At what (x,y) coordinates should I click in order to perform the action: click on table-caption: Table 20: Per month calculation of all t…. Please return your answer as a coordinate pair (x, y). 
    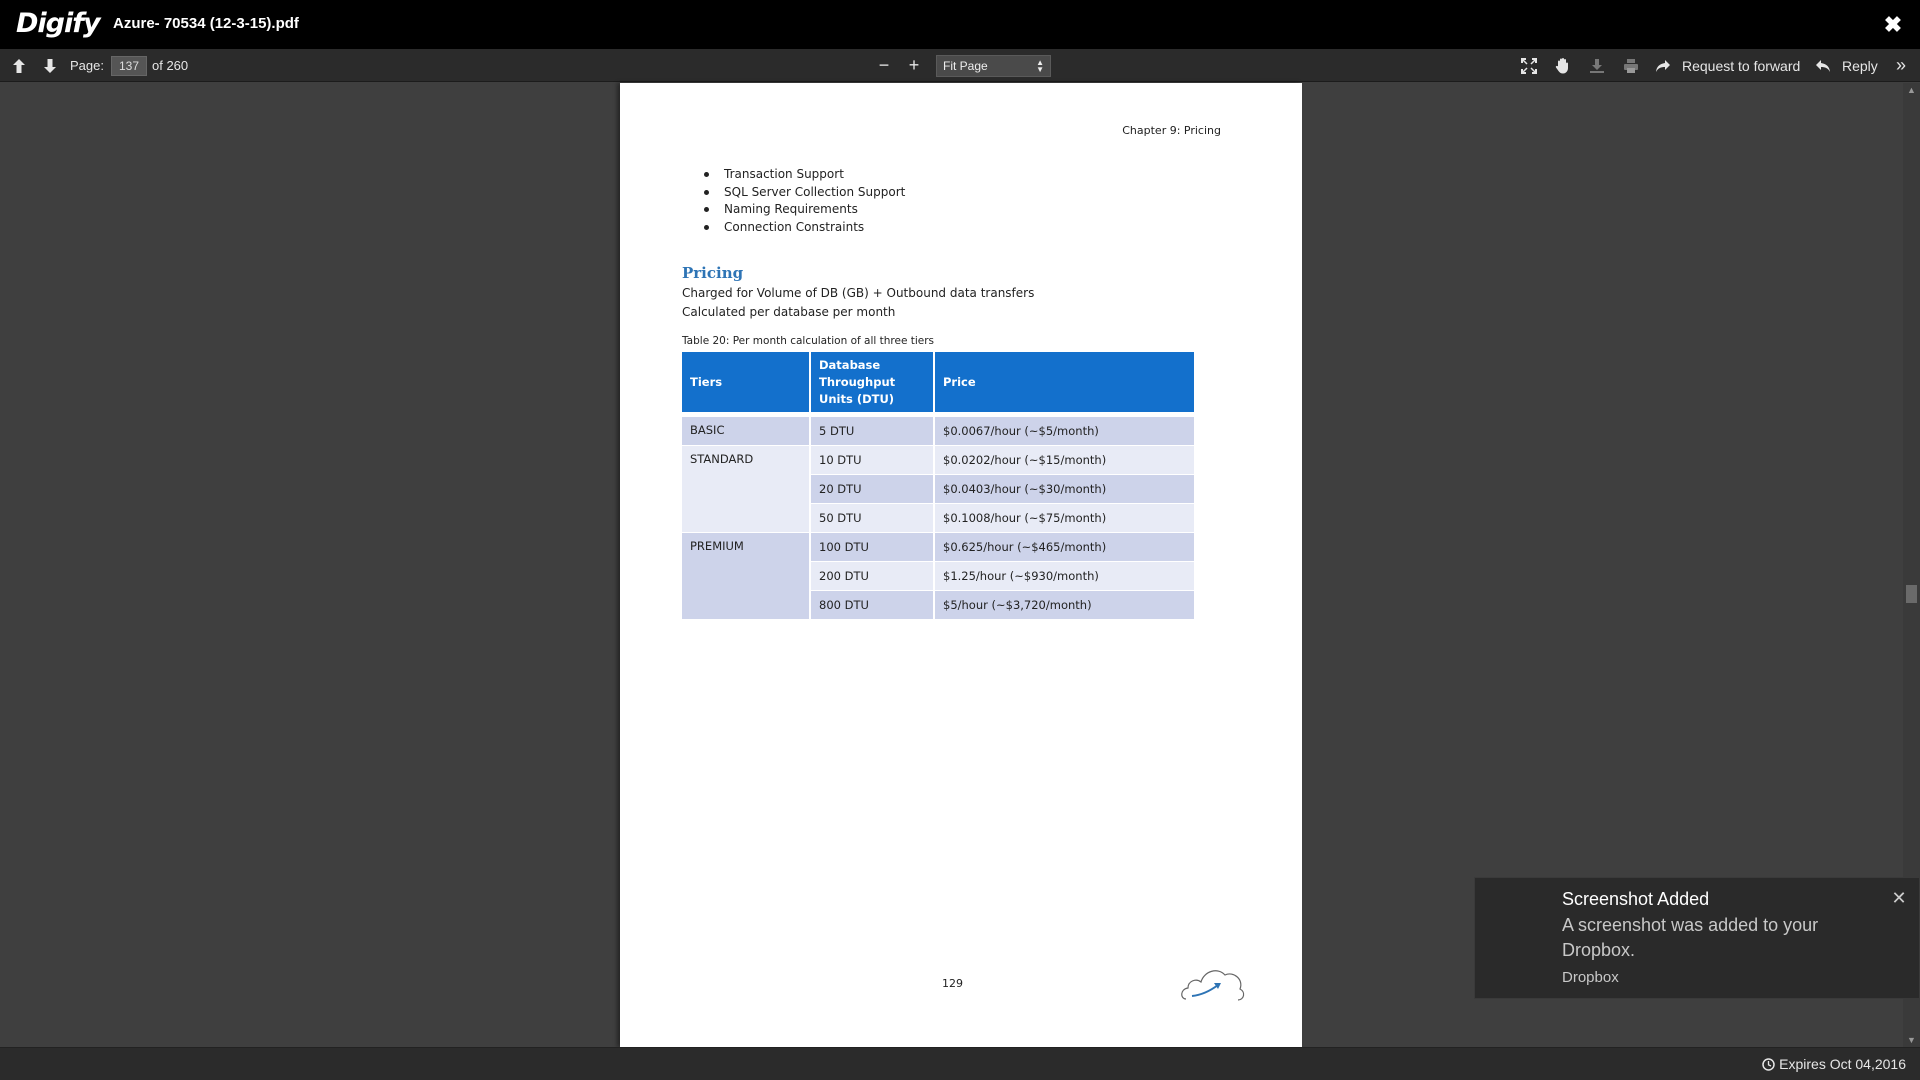
    Looking at the image, I should click on (808, 341).